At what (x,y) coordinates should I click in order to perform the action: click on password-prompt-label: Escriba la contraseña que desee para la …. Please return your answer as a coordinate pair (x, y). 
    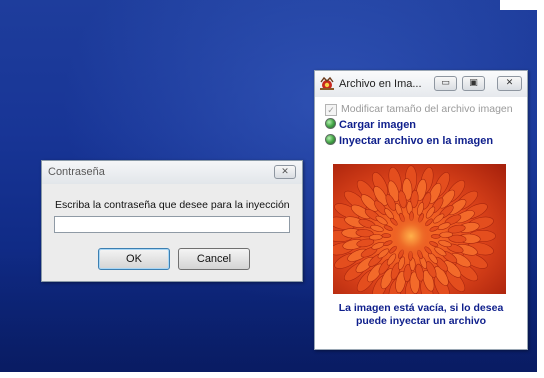
    Looking at the image, I should click on (172, 205).